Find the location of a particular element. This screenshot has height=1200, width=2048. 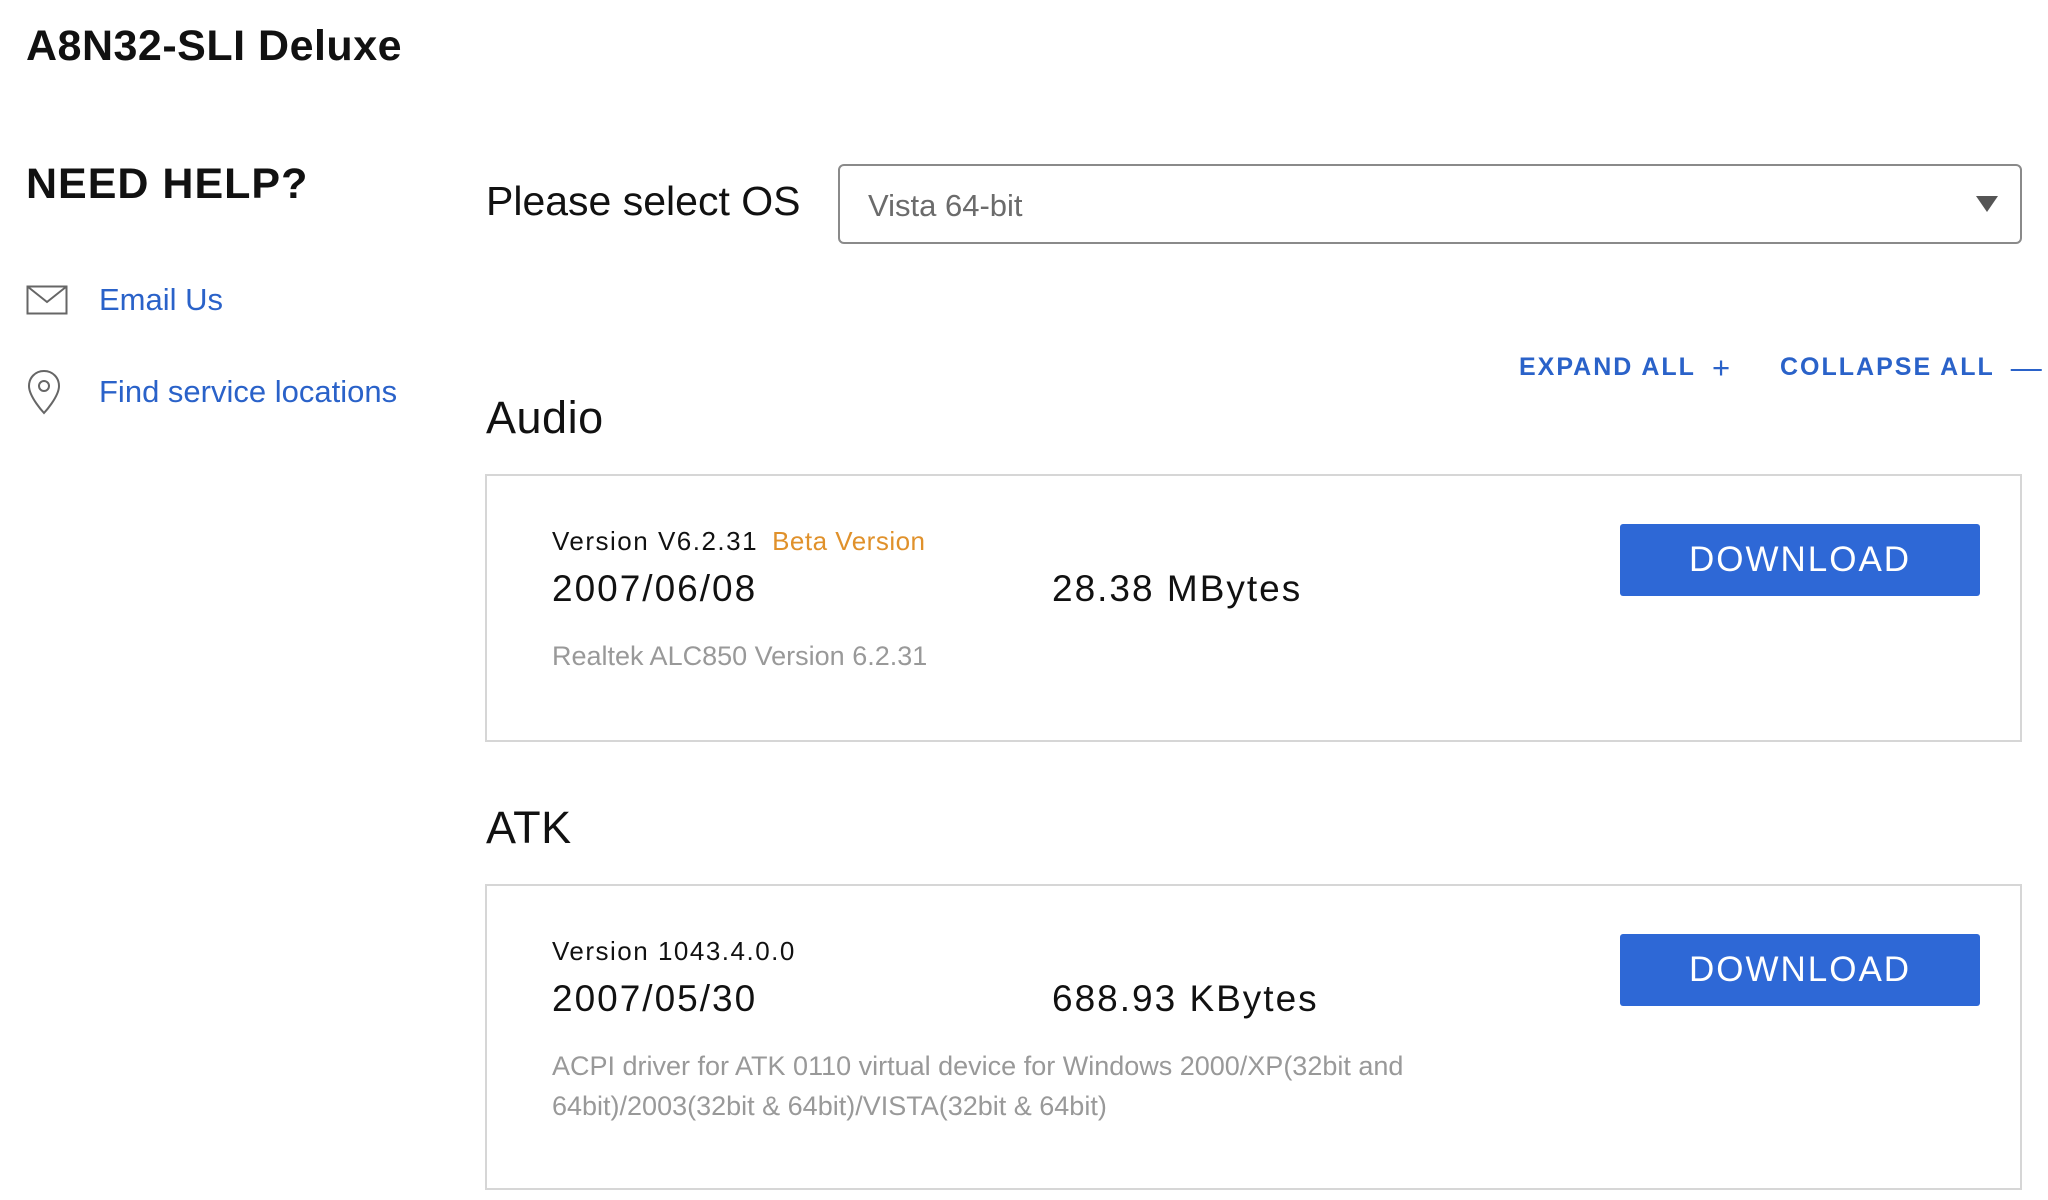

os-select-dropdown: Vista 64-bit is located at coordinates (1430, 204).